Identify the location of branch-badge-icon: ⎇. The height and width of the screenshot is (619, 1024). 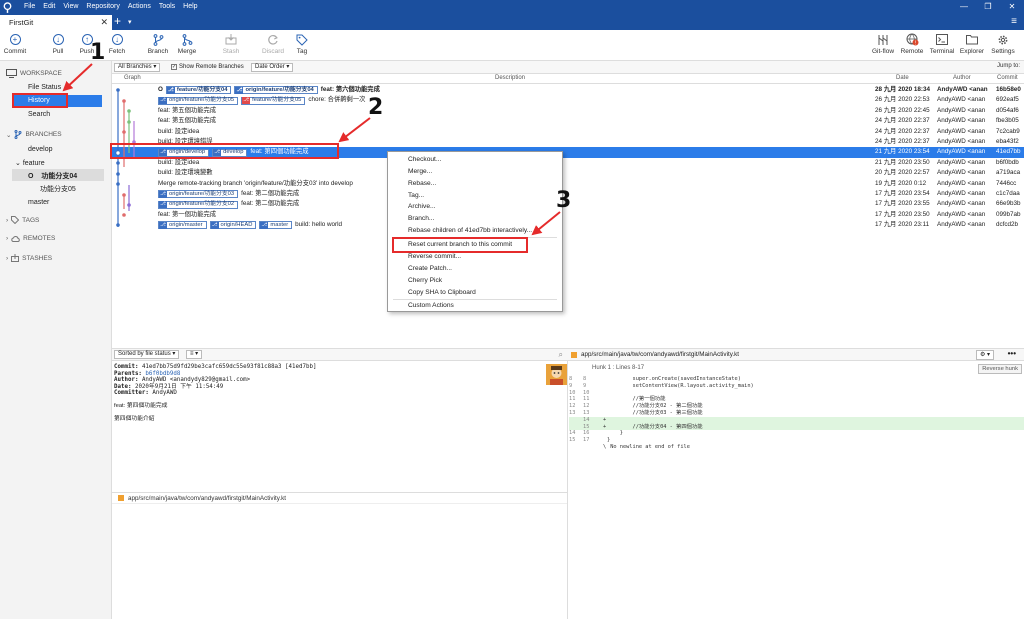
(163, 101).